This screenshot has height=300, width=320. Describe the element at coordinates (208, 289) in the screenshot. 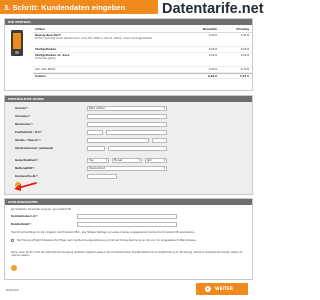

I see `arrow-right-icon` at that location.